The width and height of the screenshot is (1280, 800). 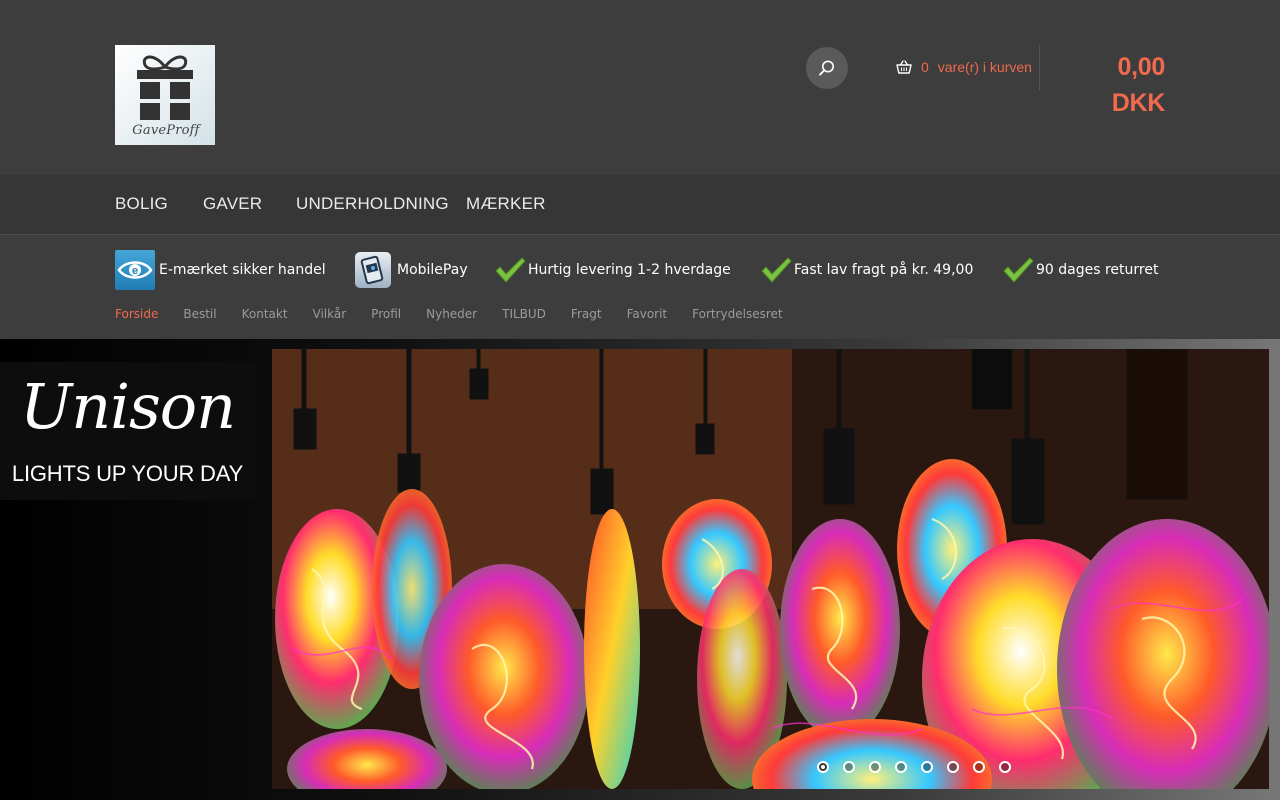 I want to click on brand-banner-unison: Unison LIGHTS UP YOUR DAY, so click(x=127, y=431).